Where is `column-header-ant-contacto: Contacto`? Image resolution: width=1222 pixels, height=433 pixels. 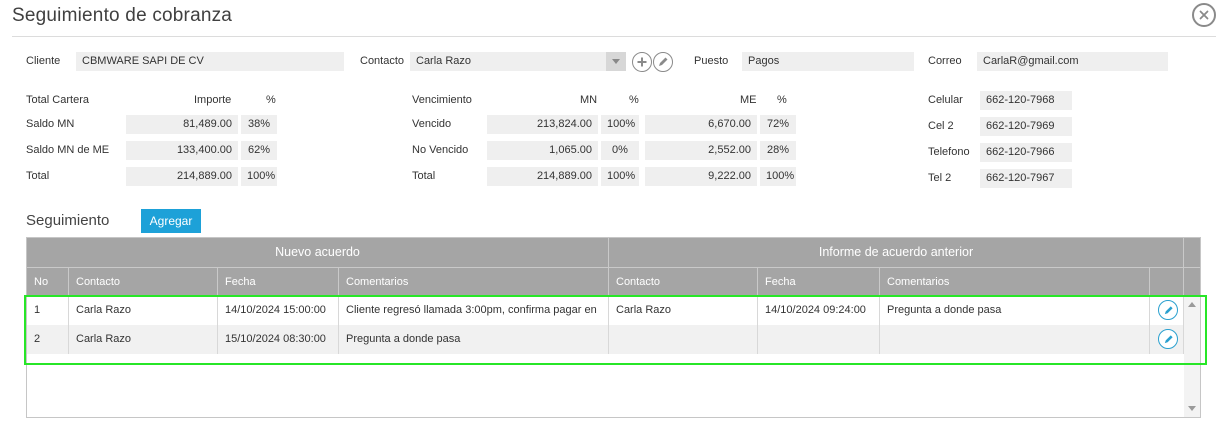
column-header-ant-contacto: Contacto is located at coordinates (683, 281).